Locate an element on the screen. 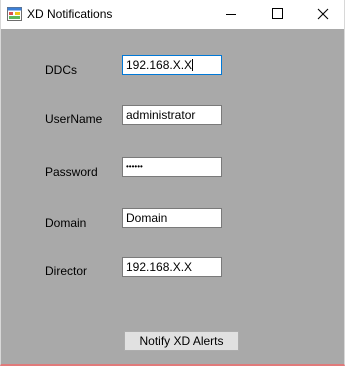 Image resolution: width=345 pixels, height=366 pixels. director-label: Director is located at coordinates (66, 271).